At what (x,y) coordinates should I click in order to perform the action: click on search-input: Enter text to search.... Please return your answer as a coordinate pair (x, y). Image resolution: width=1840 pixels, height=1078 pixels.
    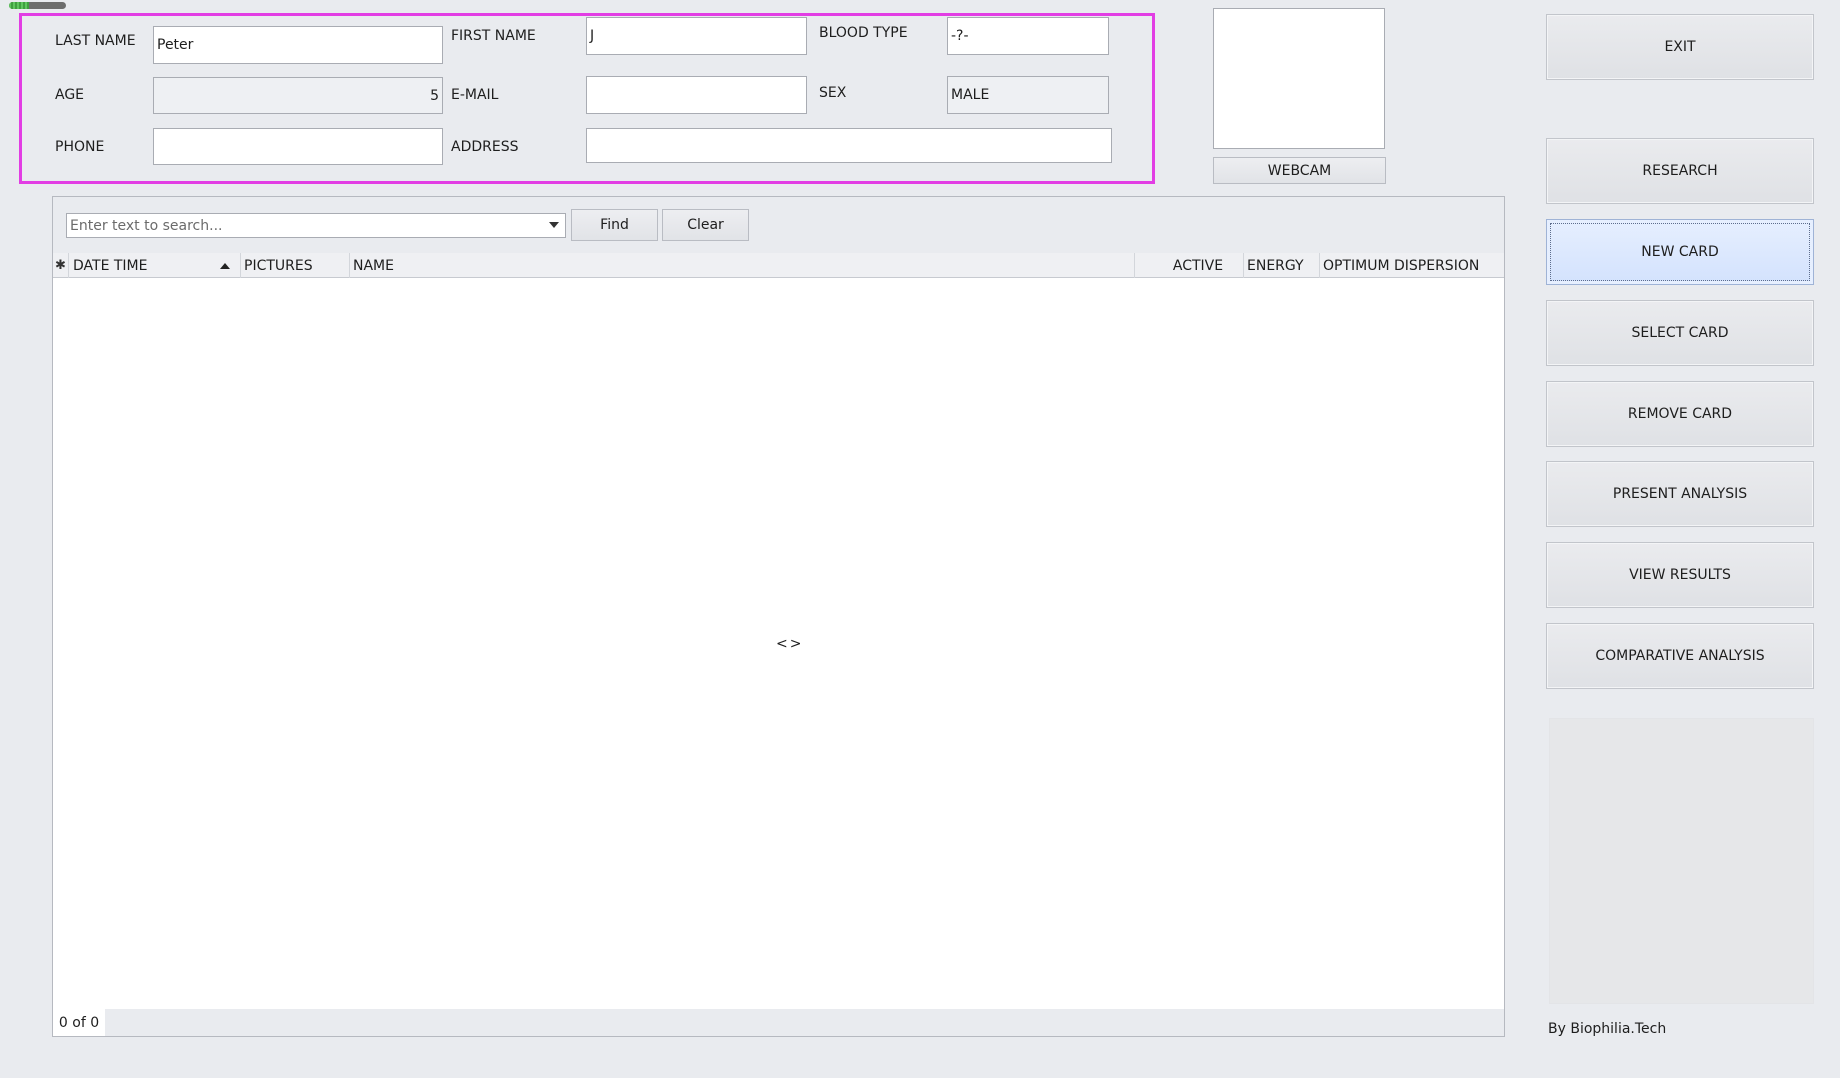
    Looking at the image, I should click on (316, 225).